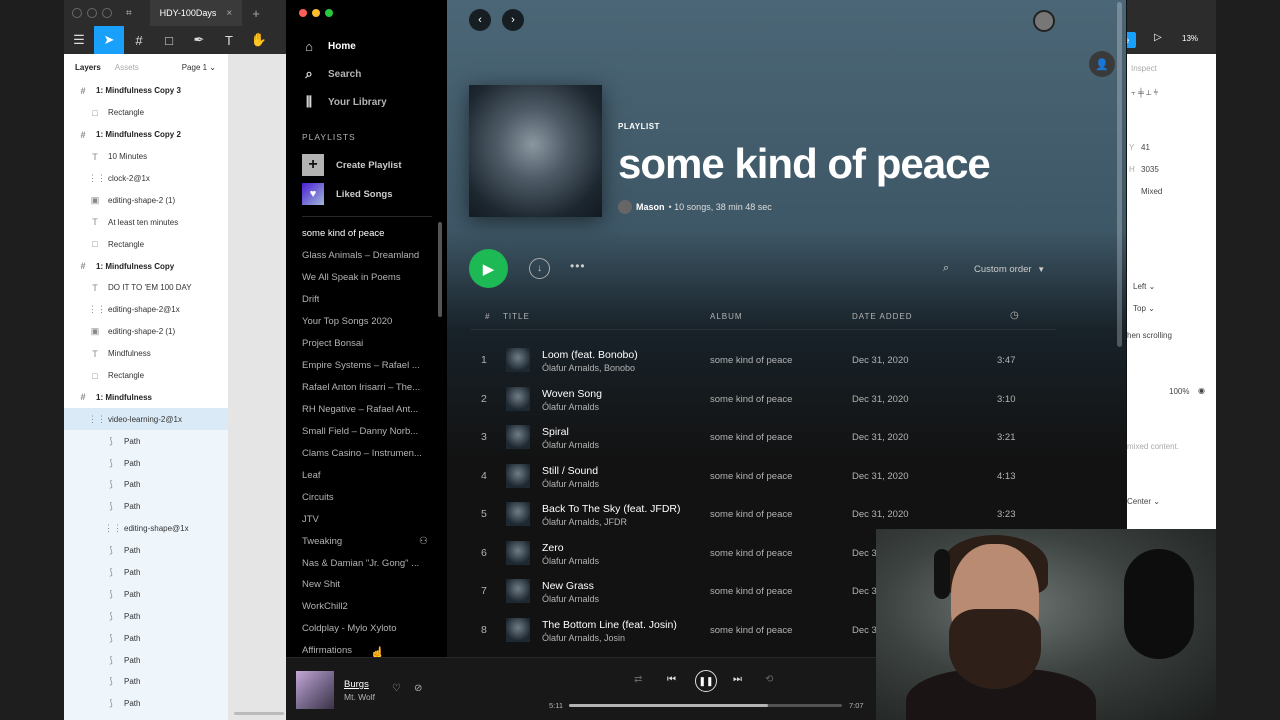 The width and height of the screenshot is (1280, 720). What do you see at coordinates (583, 638) in the screenshot?
I see `track-artist: Ólafur Arnalds, Josin` at bounding box center [583, 638].